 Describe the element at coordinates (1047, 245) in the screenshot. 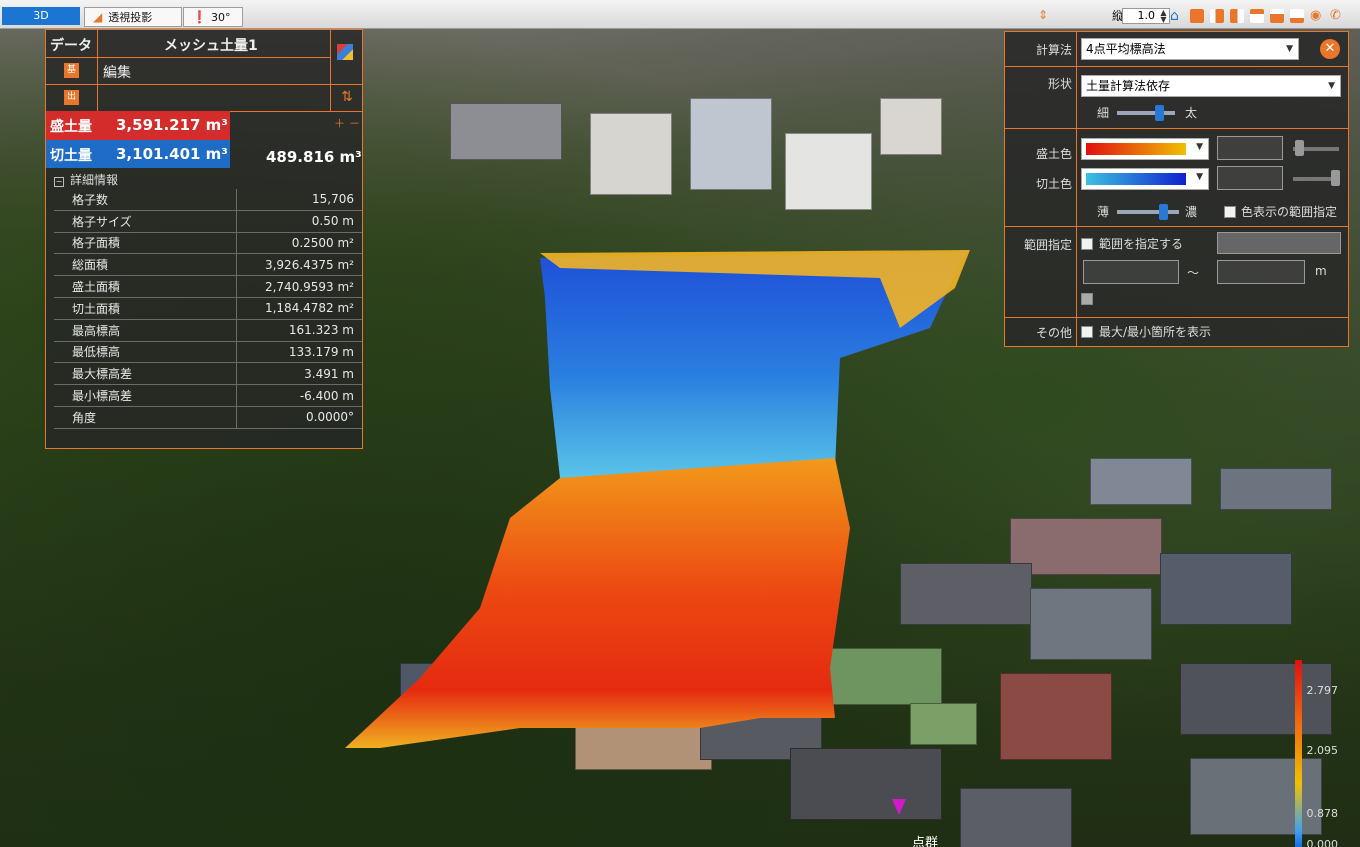

I see `range-label: 範囲指定` at that location.